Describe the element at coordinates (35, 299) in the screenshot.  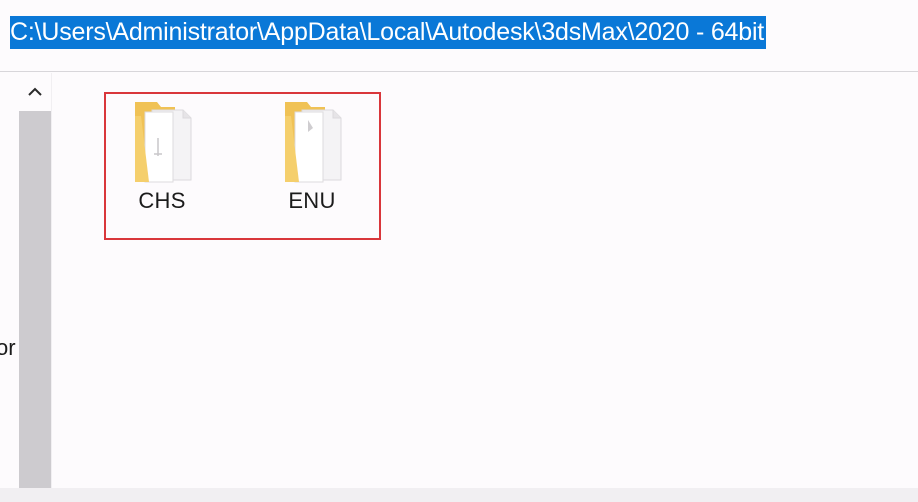
I see `scroll-thumb` at that location.